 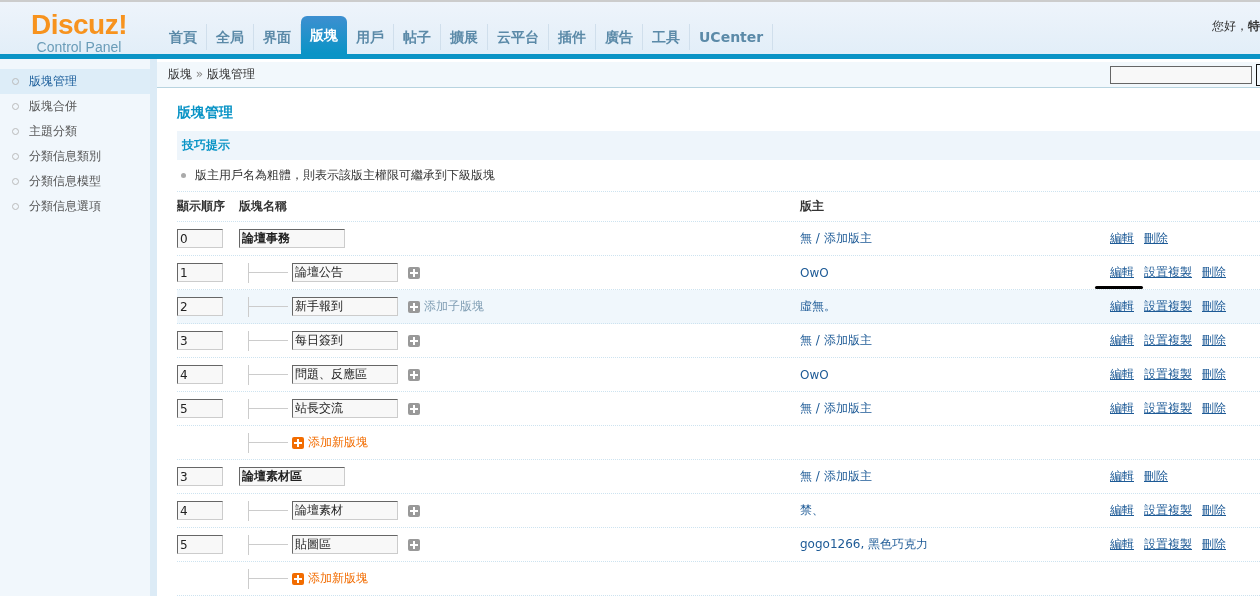 What do you see at coordinates (324, 35) in the screenshot?
I see `nav-tab: 版塊` at bounding box center [324, 35].